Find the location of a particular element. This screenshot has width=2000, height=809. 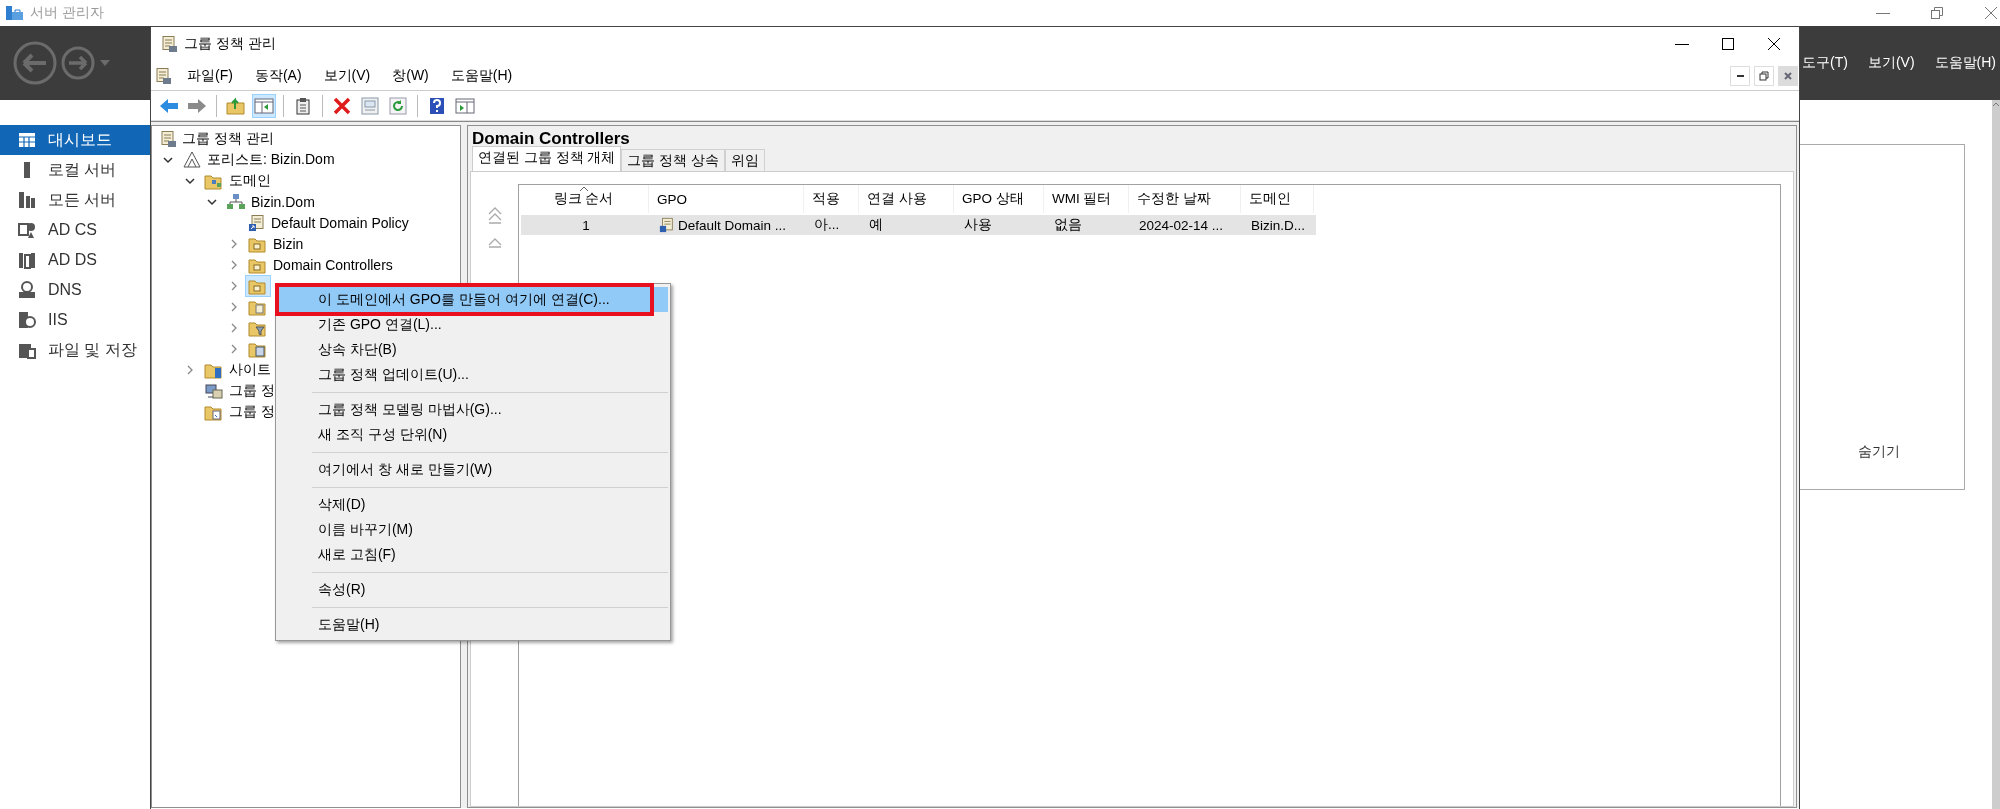

menu-item: 동작(A) is located at coordinates (278, 75).